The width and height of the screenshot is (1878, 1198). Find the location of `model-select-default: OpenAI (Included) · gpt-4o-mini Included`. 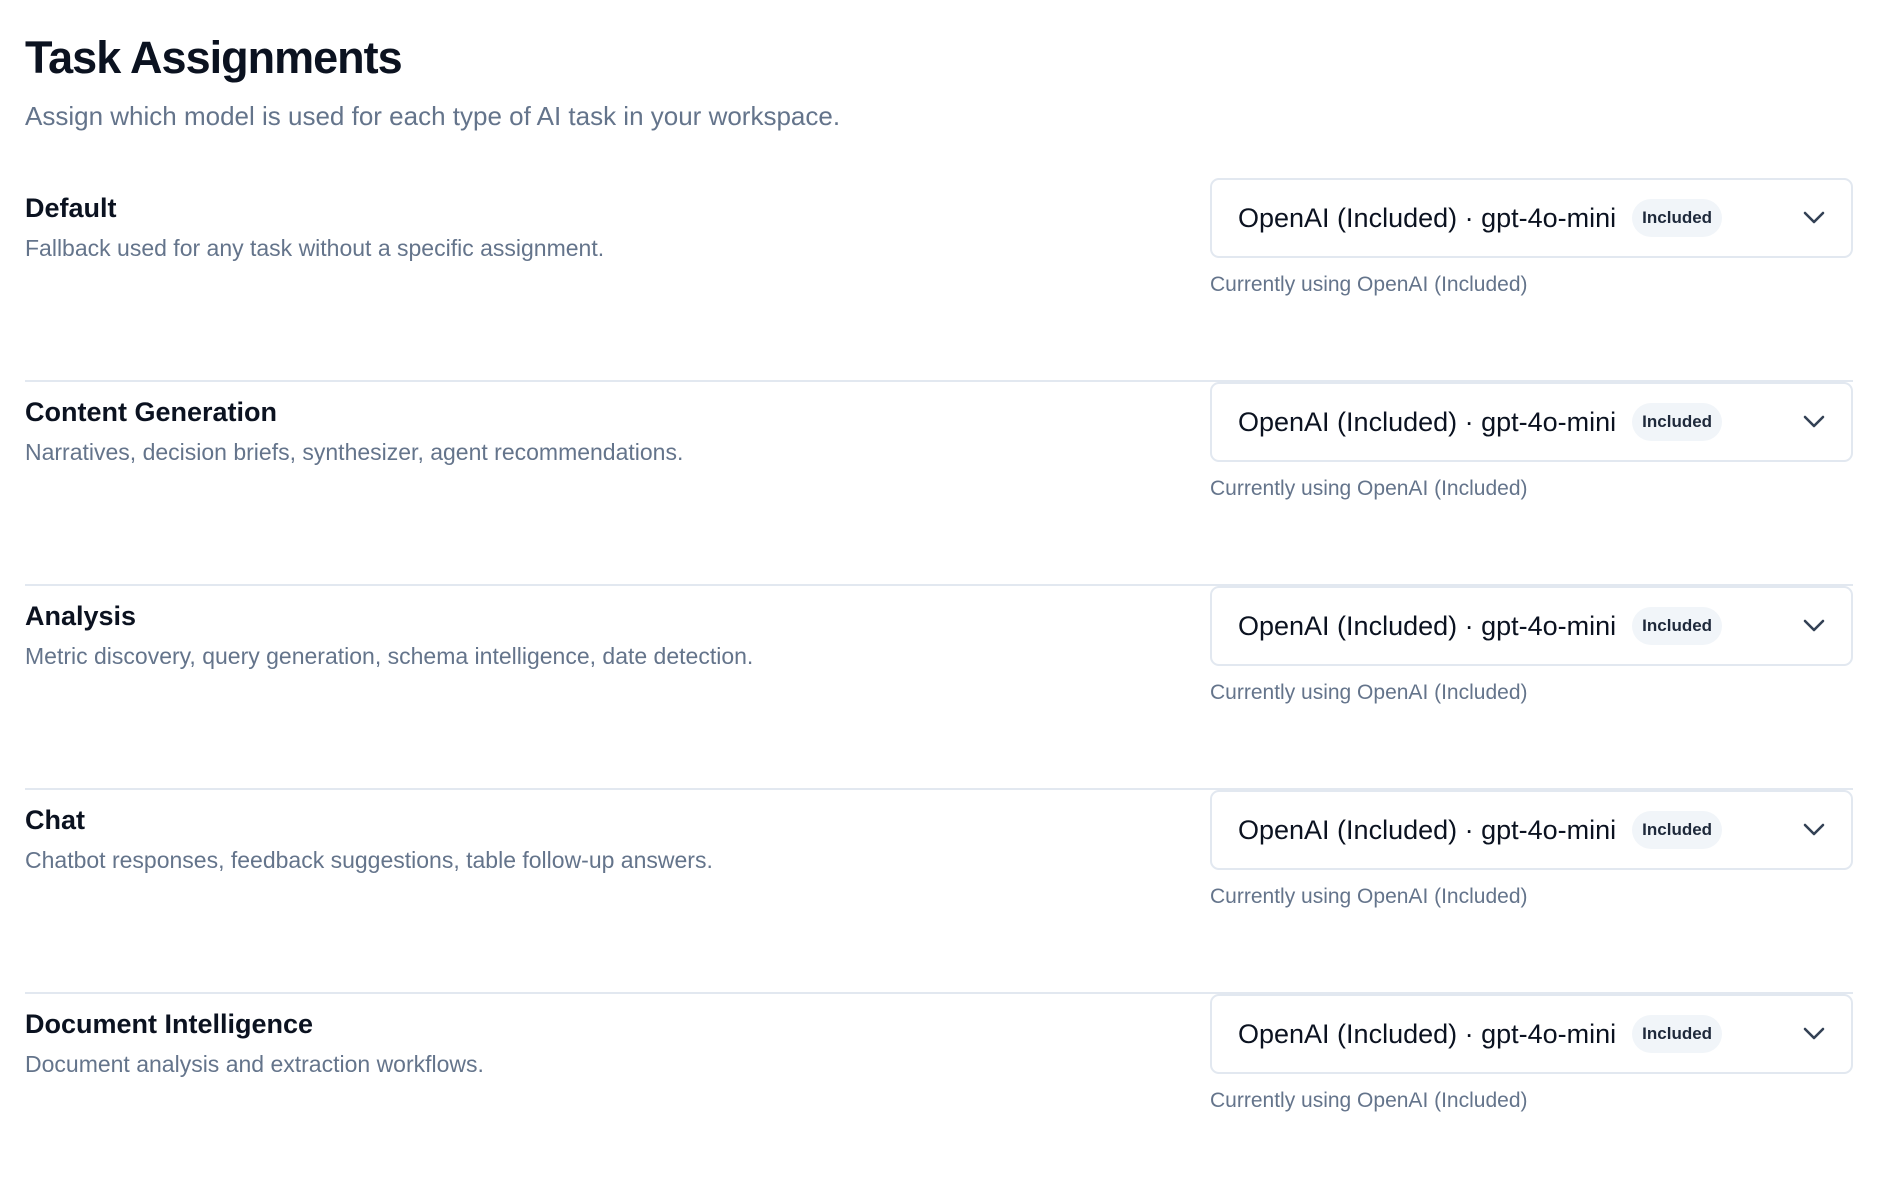

model-select-default: OpenAI (Included) · gpt-4o-mini Included is located at coordinates (1531, 218).